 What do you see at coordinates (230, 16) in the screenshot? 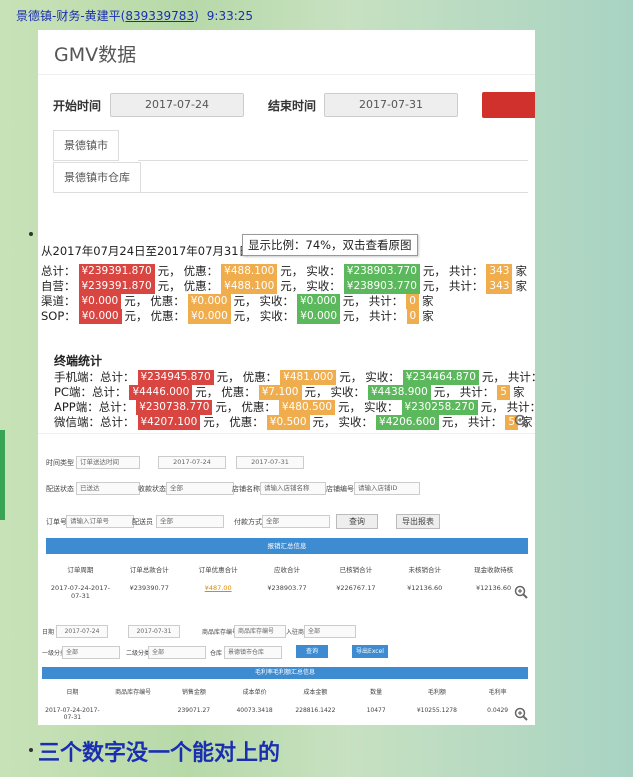
I see `message-time: 9:33:25` at bounding box center [230, 16].